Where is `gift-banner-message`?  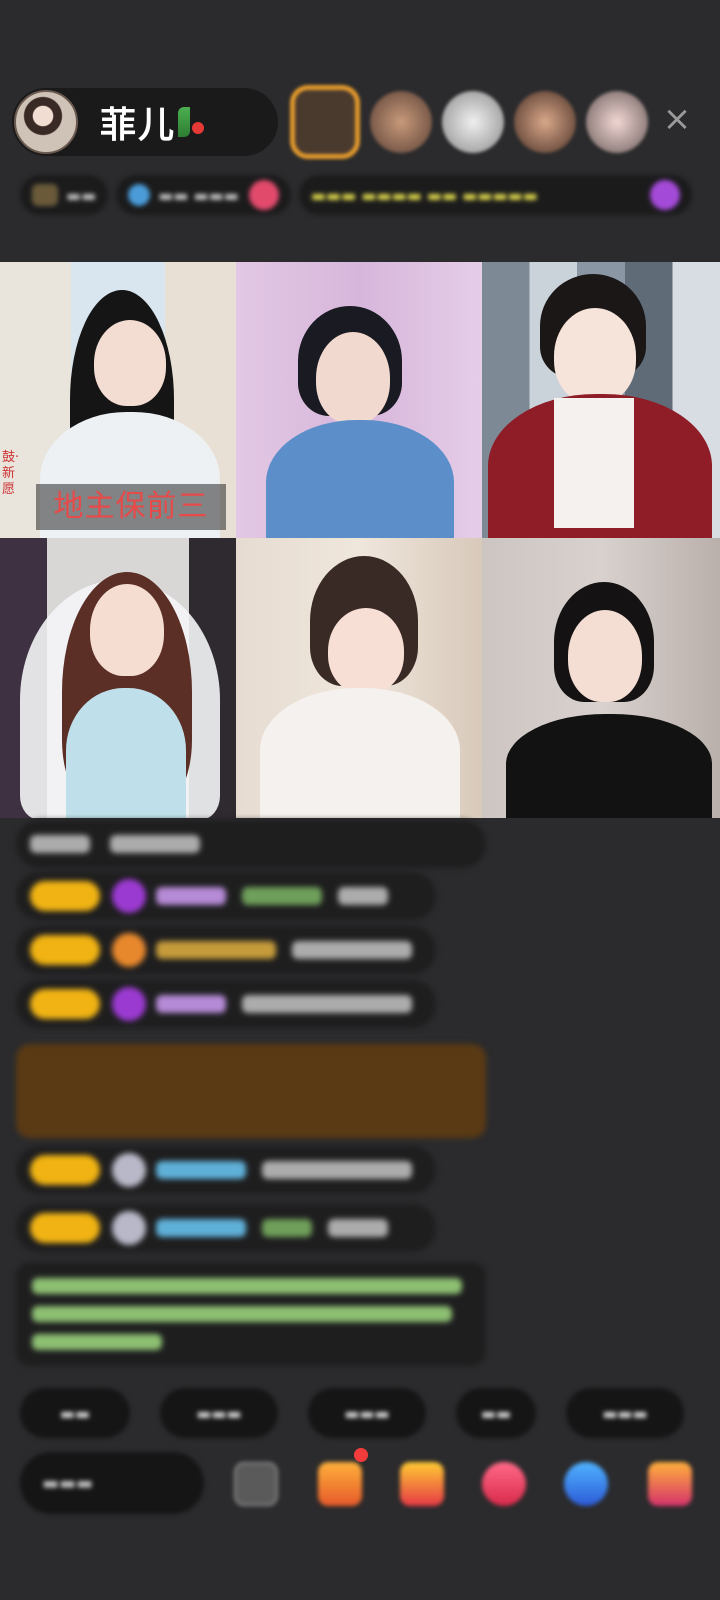
gift-banner-message is located at coordinates (251, 1091).